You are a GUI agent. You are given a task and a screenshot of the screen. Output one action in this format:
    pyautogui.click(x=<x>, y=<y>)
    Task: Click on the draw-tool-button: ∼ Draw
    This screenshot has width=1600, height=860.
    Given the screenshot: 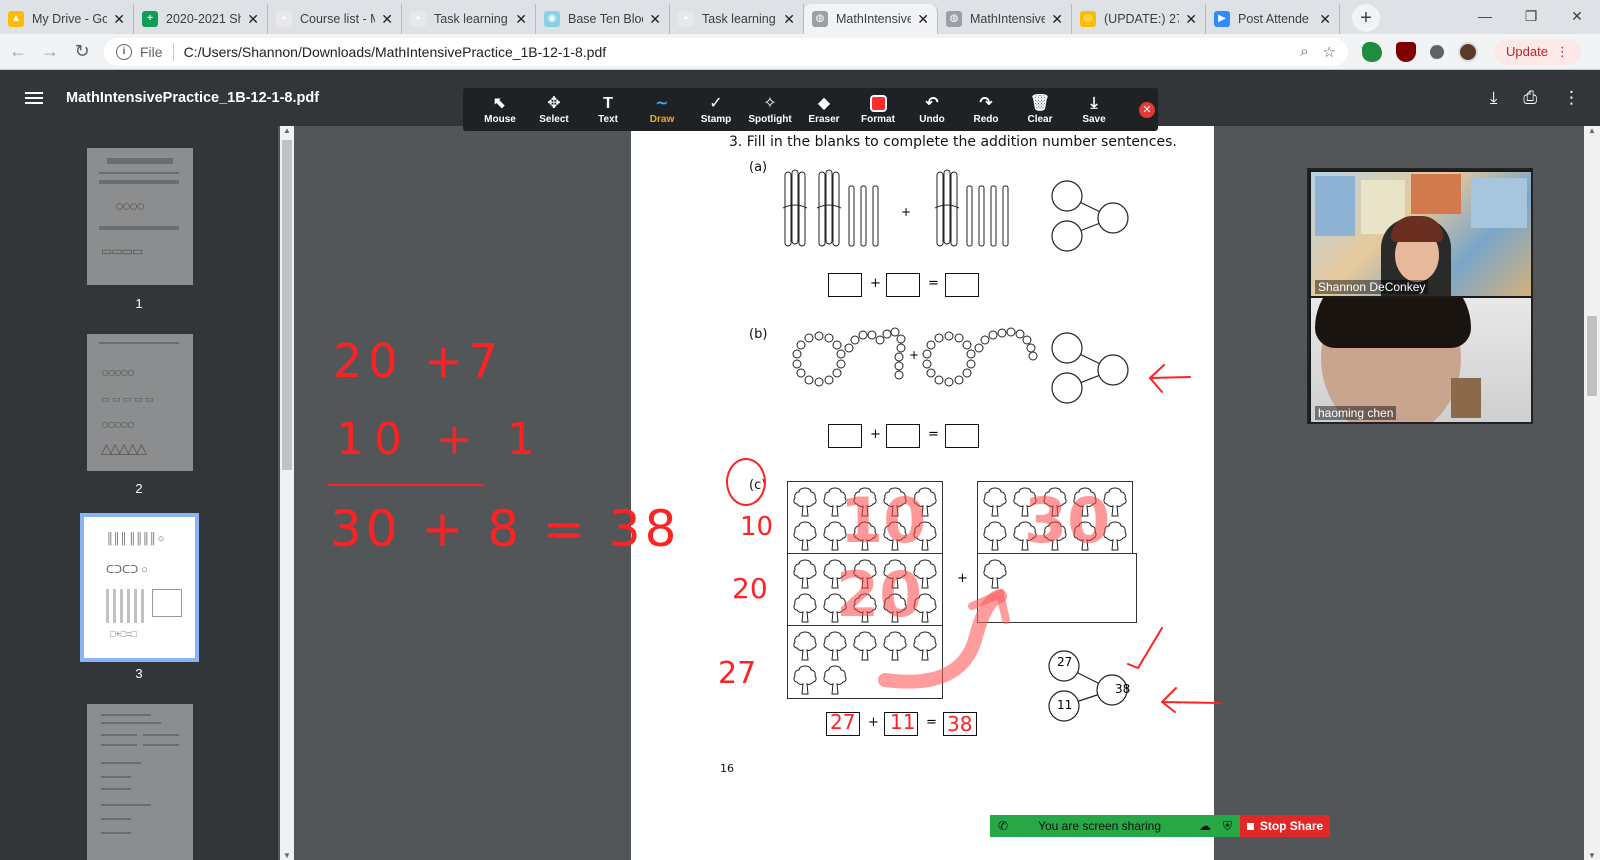 What is the action you would take?
    pyautogui.click(x=662, y=109)
    